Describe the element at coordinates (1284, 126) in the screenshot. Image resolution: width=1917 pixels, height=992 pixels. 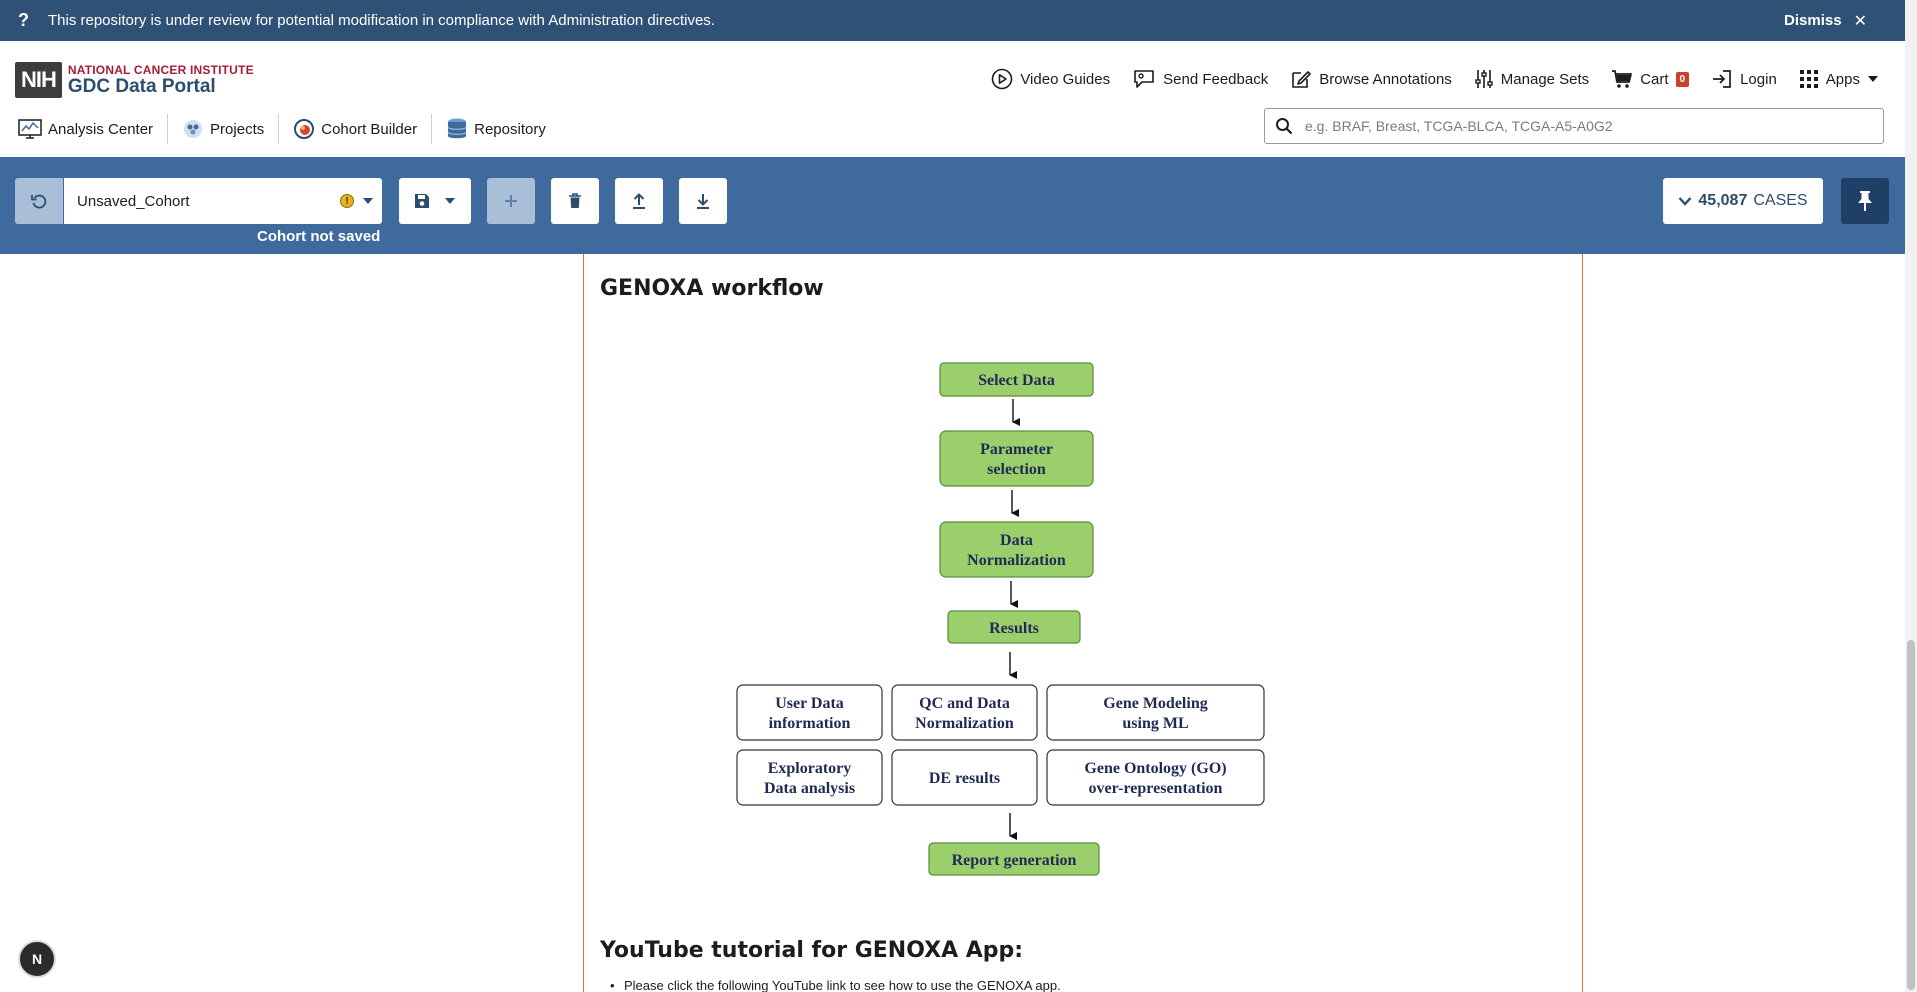
I see `search-icon` at that location.